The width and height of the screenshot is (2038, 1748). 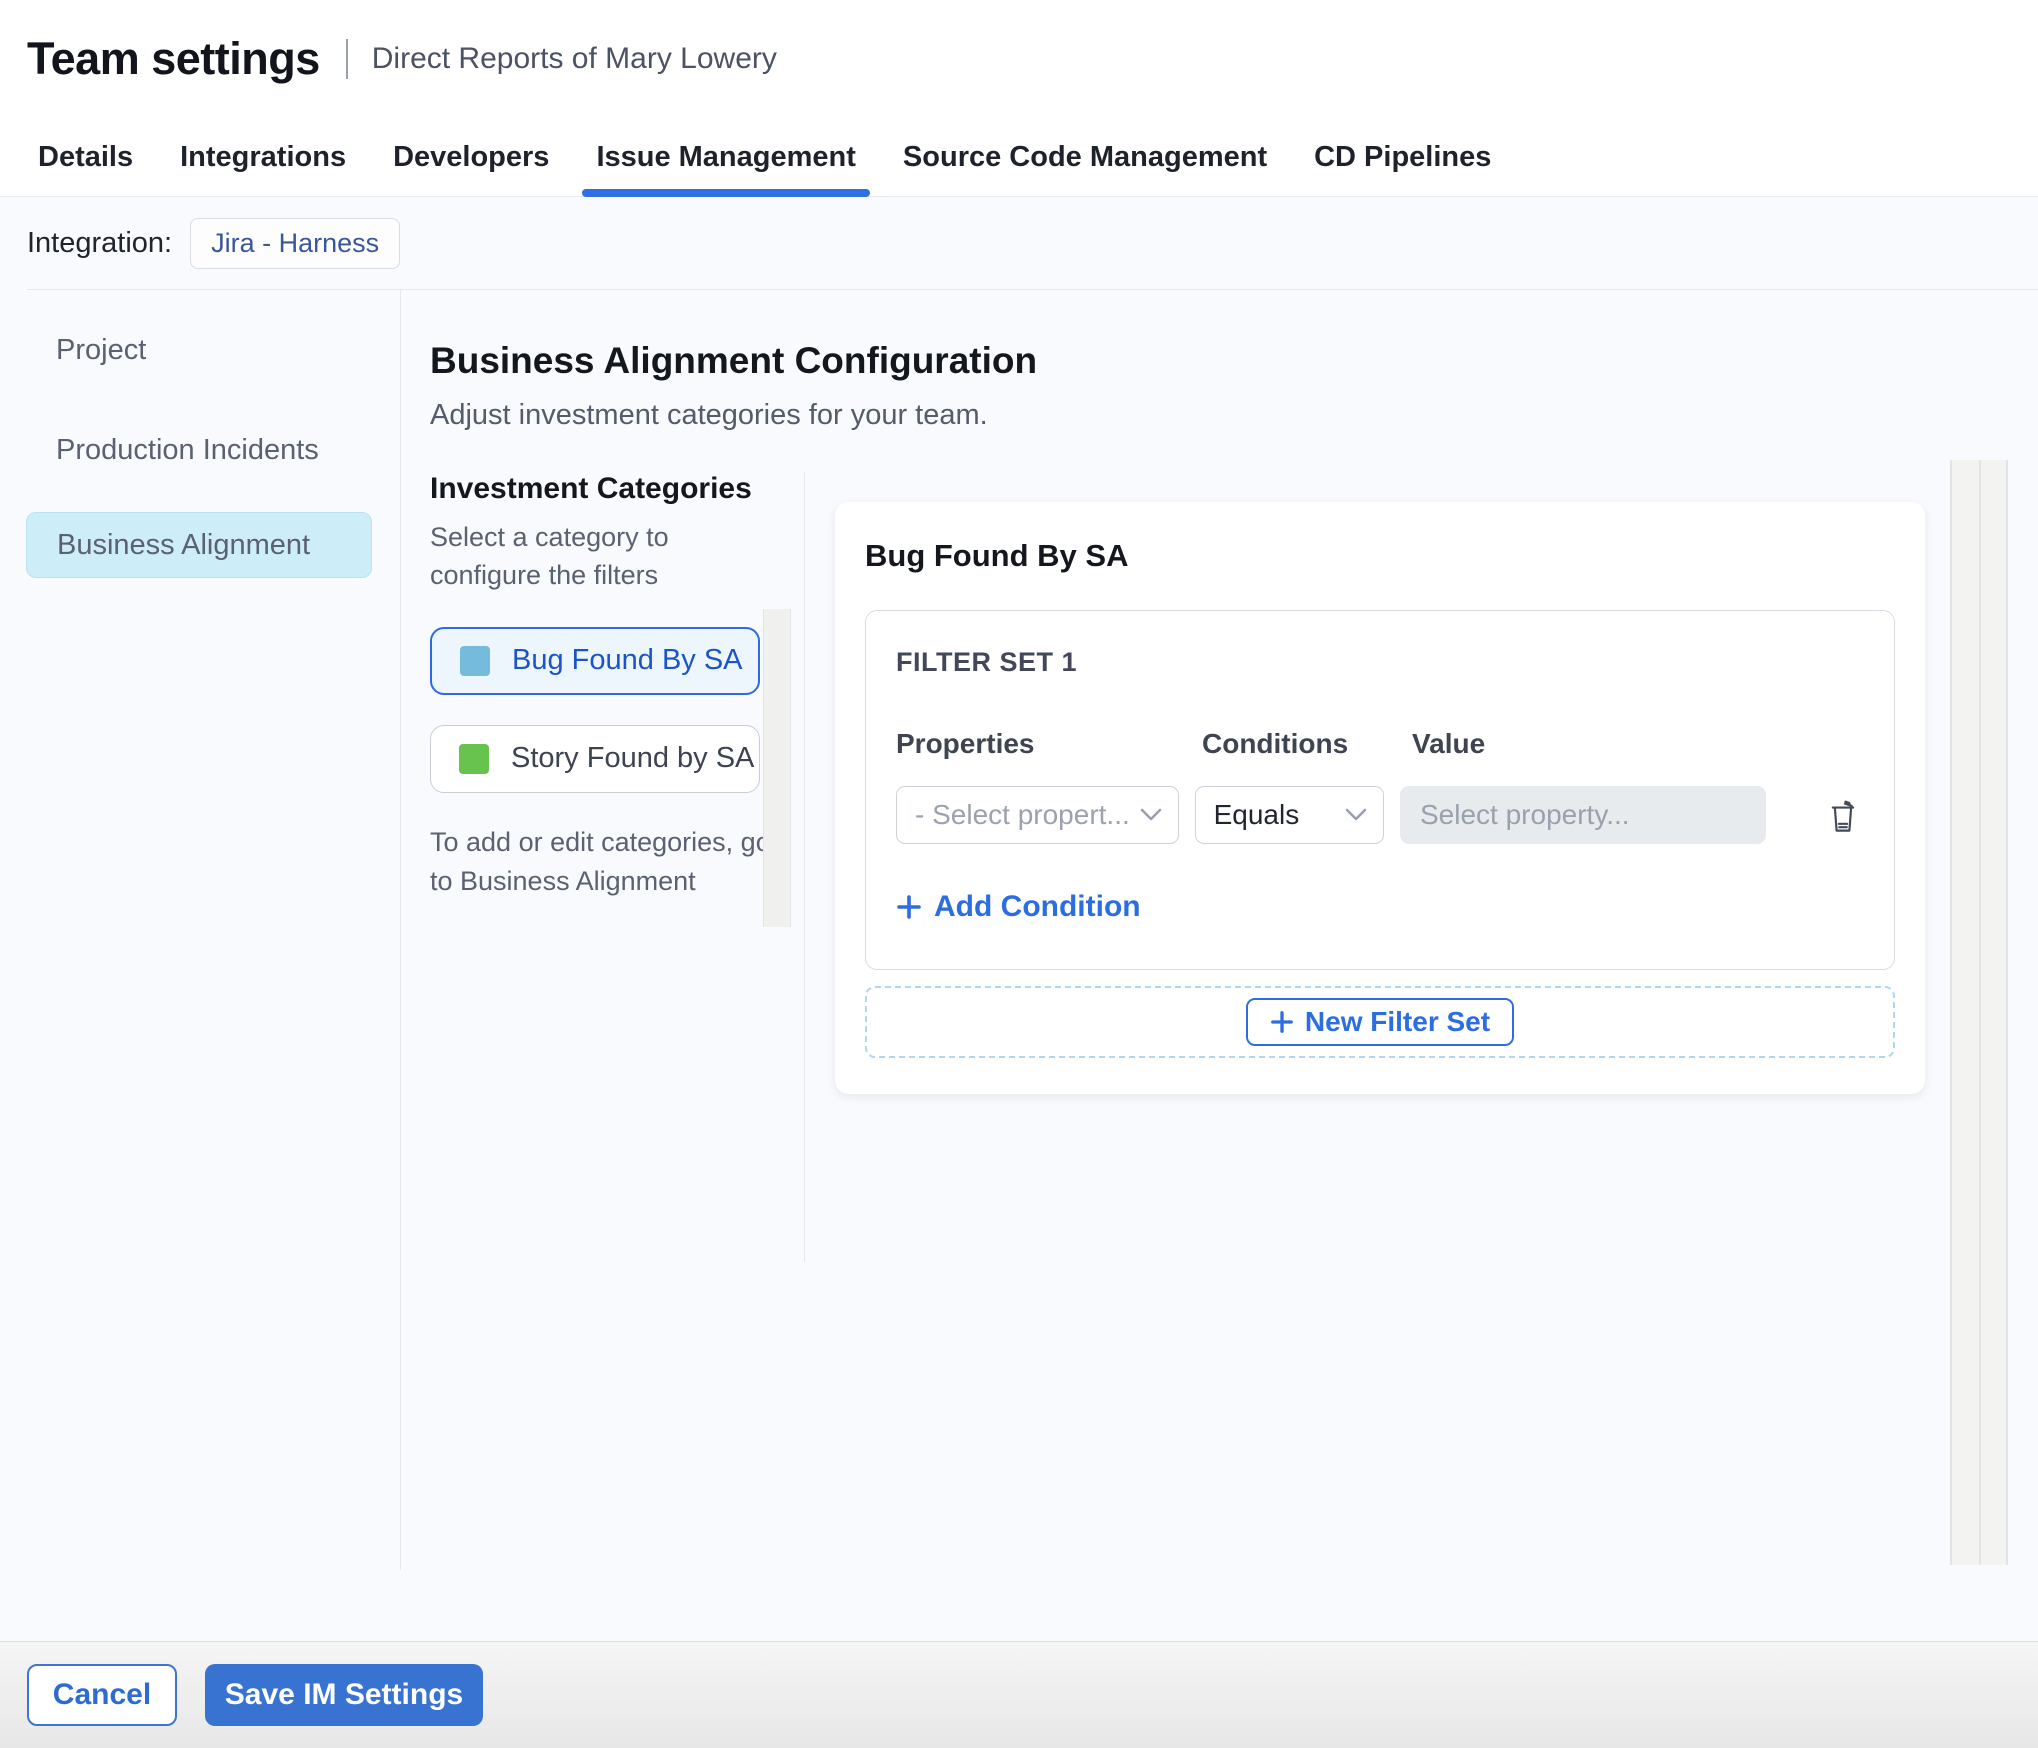 I want to click on tab-source-code-management: Source Code Management, so click(x=1085, y=157).